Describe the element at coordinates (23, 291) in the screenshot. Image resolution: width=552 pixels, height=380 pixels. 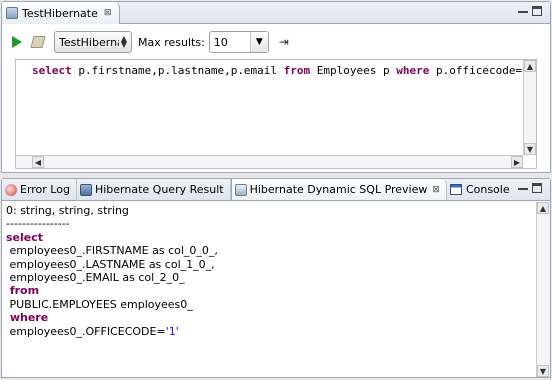
I see `sql-keyword-from: from` at that location.